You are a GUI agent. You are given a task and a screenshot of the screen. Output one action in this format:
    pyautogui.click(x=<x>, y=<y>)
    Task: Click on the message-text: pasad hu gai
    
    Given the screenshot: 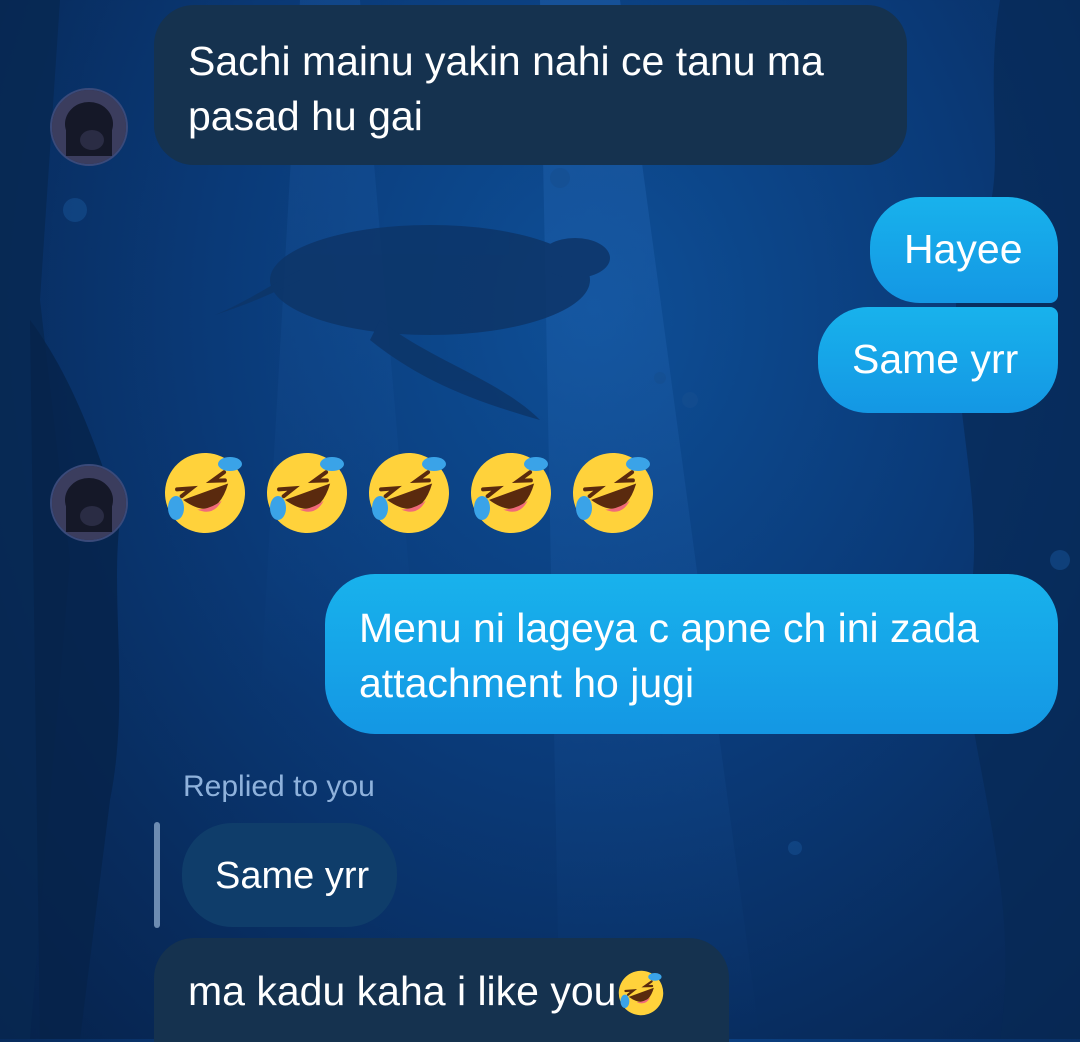 What is the action you would take?
    pyautogui.click(x=305, y=116)
    